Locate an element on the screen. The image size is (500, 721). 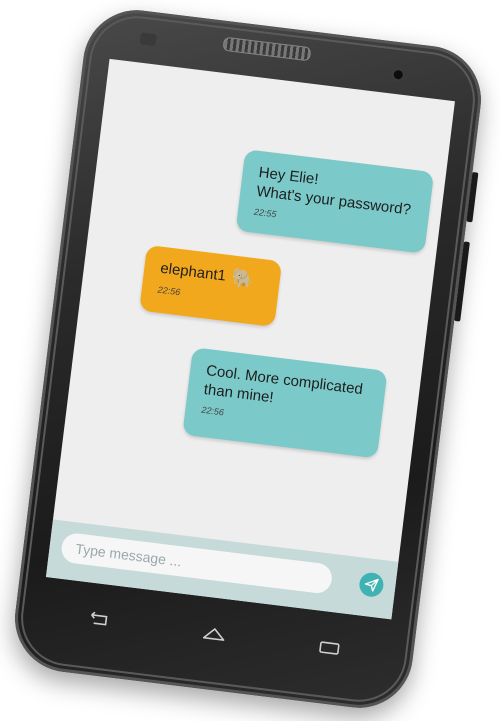
message-text: elephant1 is located at coordinates (193, 272).